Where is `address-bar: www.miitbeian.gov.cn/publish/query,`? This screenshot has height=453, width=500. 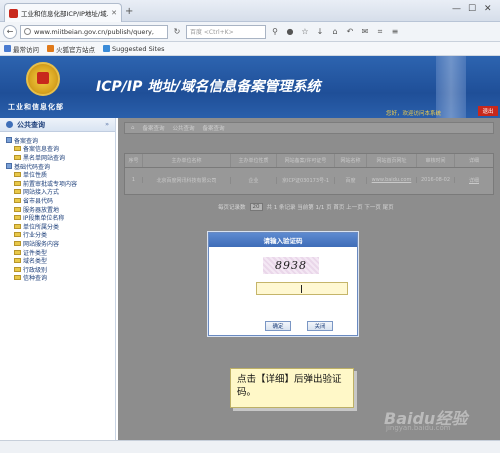
address-bar: www.miitbeian.gov.cn/publish/query, is located at coordinates (94, 31).